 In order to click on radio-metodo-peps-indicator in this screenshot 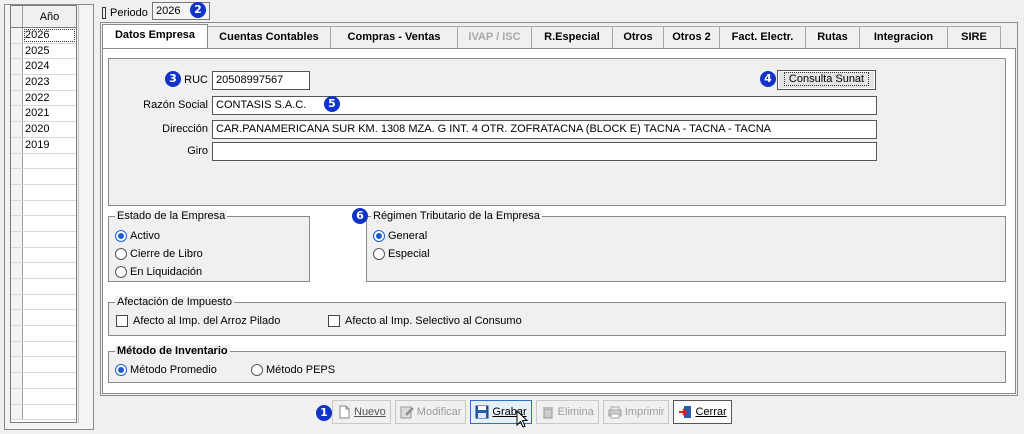, I will do `click(257, 370)`.